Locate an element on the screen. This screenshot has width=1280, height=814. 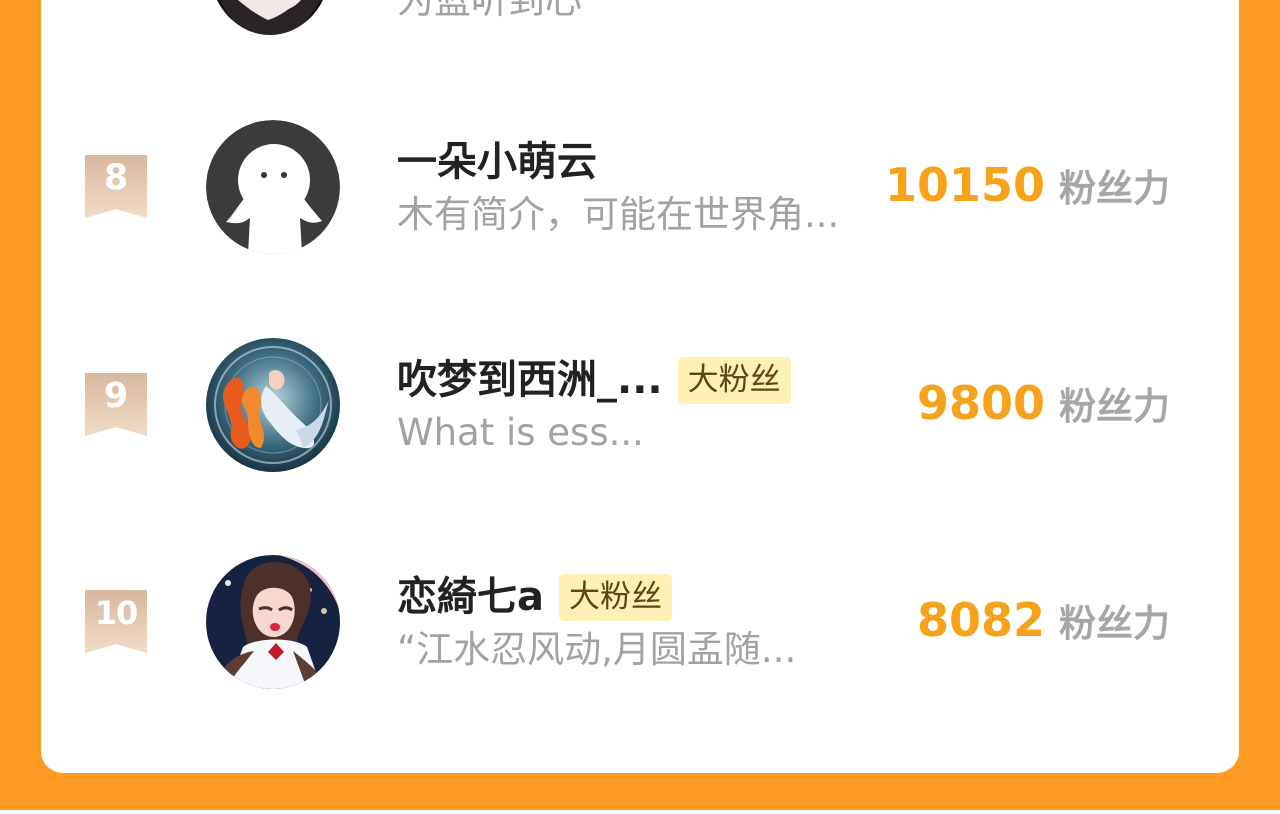
rank-ribbon-icon: 9 is located at coordinates (116, 404).